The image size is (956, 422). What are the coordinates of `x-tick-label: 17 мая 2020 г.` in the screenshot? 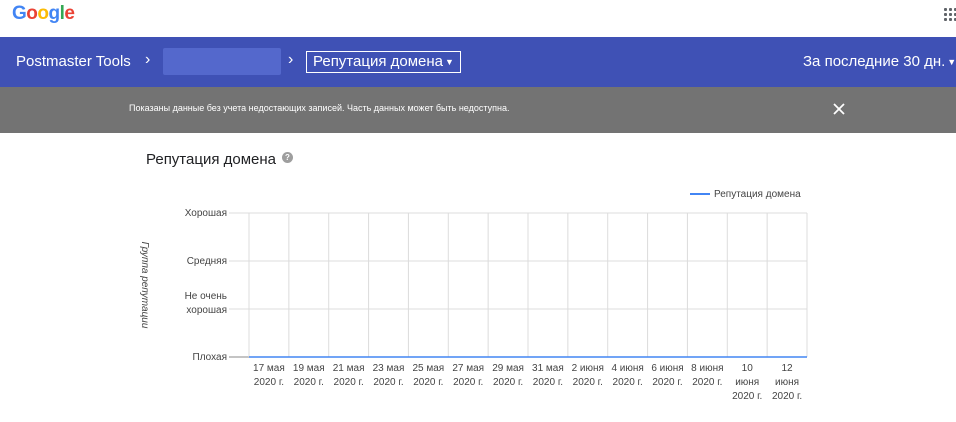 It's located at (269, 375).